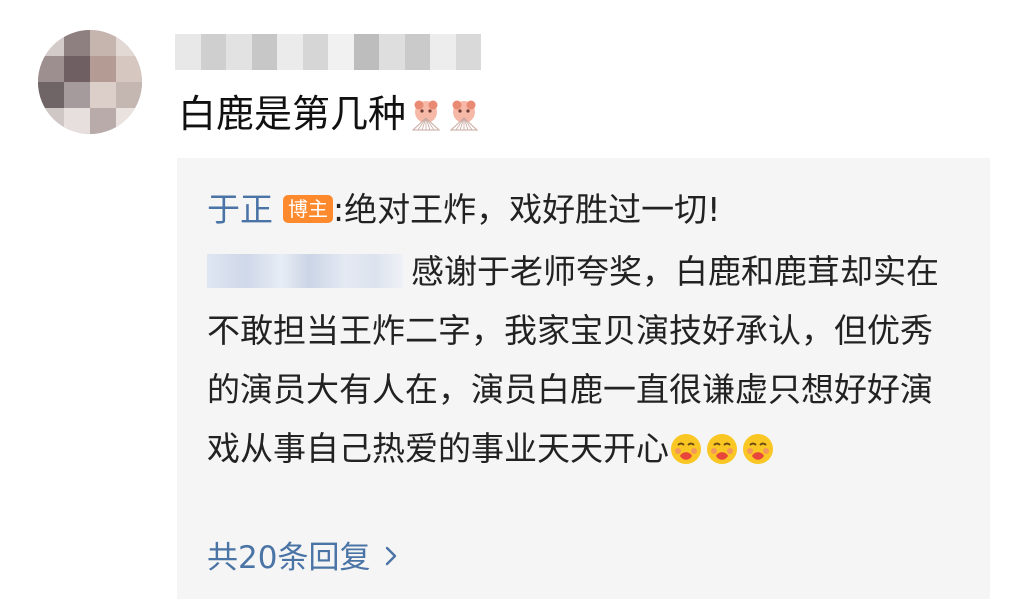  What do you see at coordinates (391, 556) in the screenshot?
I see `chevron-right-icon` at bounding box center [391, 556].